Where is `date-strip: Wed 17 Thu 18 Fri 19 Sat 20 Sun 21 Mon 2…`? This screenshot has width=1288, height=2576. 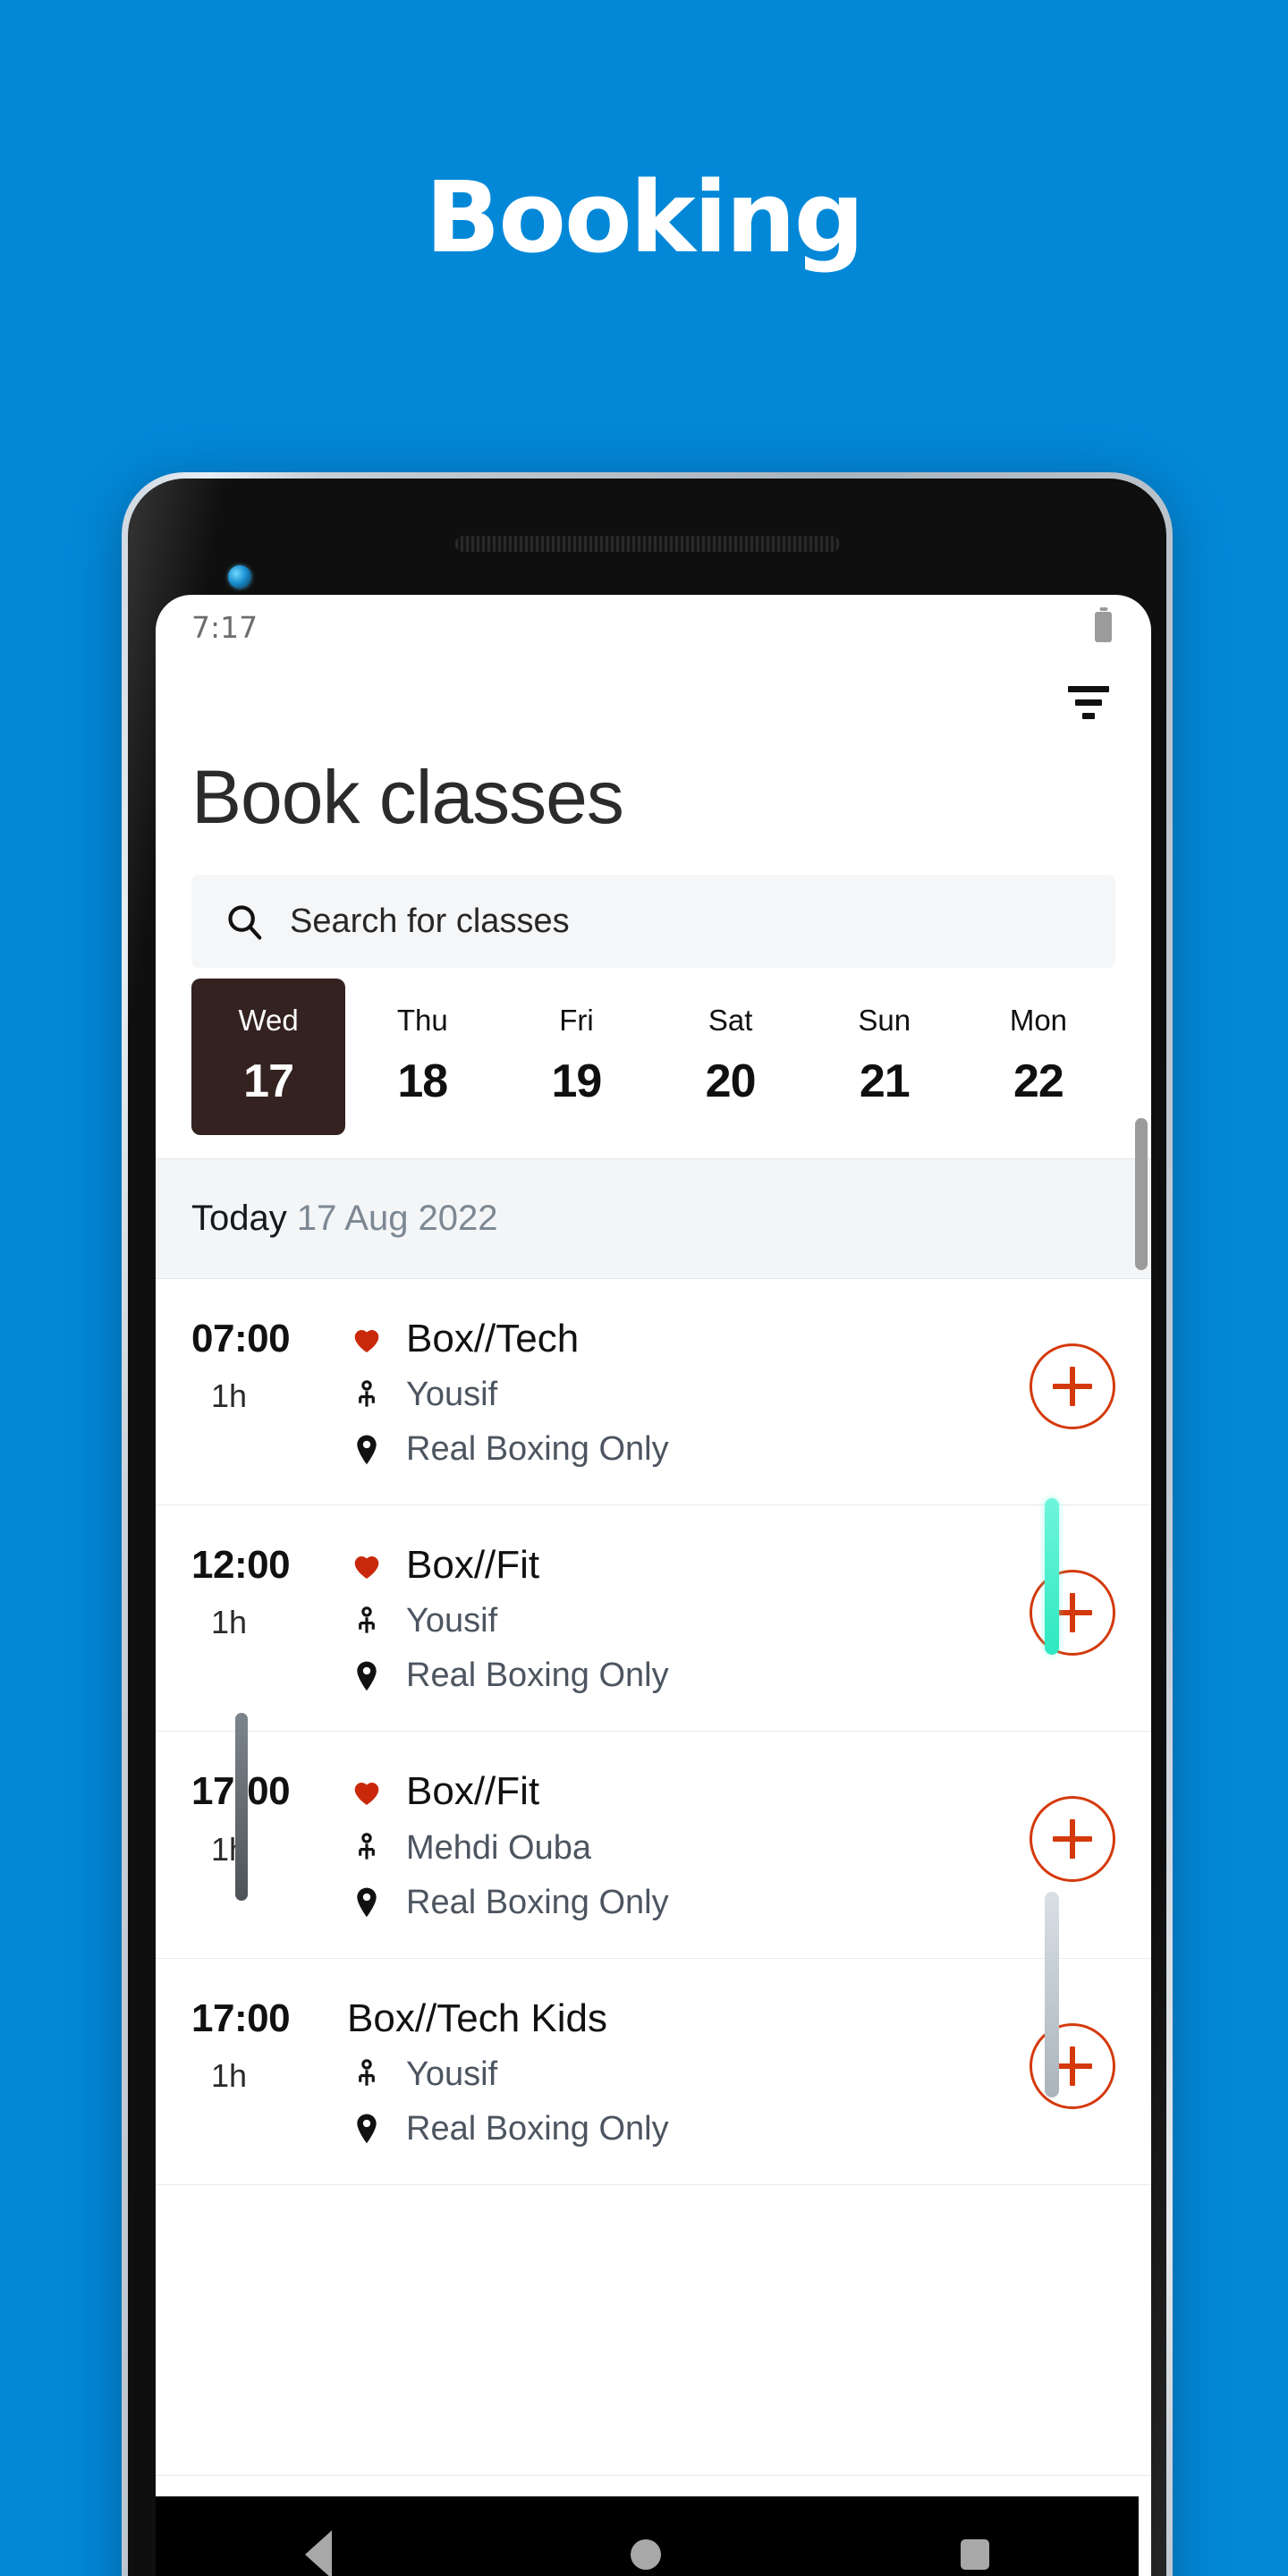 date-strip: Wed 17 Thu 18 Fri 19 Sat 20 Sun 21 Mon 2… is located at coordinates (653, 1063).